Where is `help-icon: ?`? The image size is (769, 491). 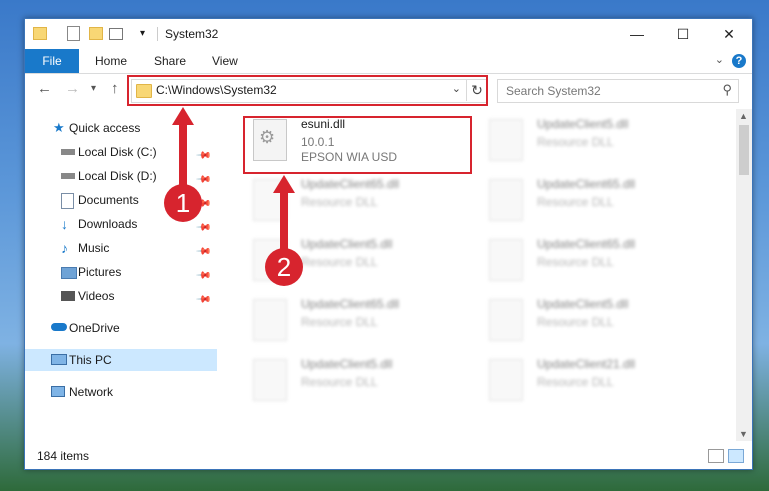
help-icon: ? is located at coordinates (739, 61).